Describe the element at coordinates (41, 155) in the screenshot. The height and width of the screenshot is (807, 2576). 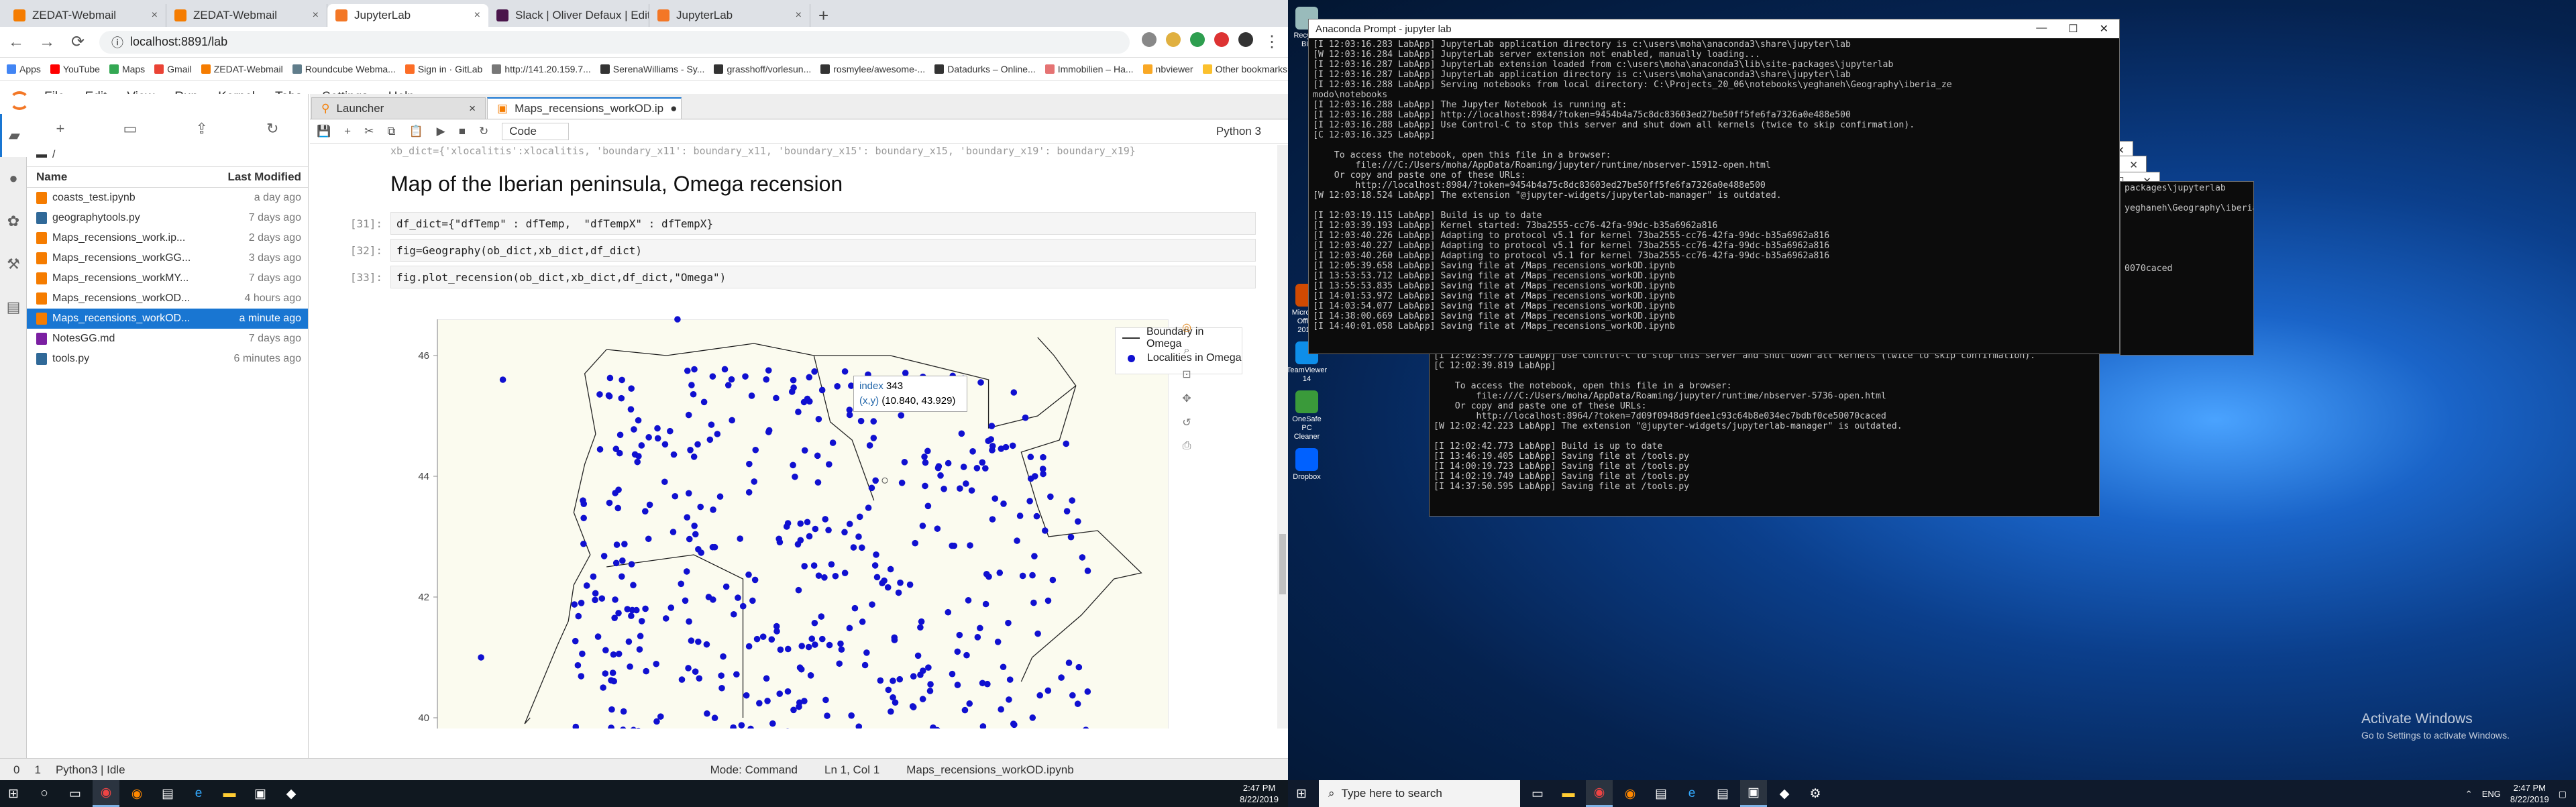
I see `folder-icon: ▬` at that location.